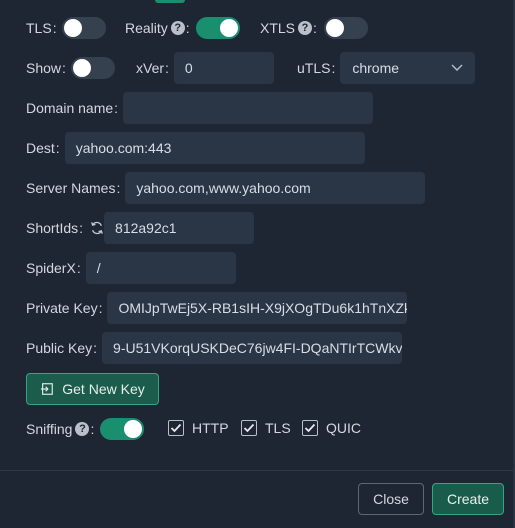 Image resolution: width=515 pixels, height=528 pixels. What do you see at coordinates (70, 108) in the screenshot?
I see `domain-label: Domain name` at bounding box center [70, 108].